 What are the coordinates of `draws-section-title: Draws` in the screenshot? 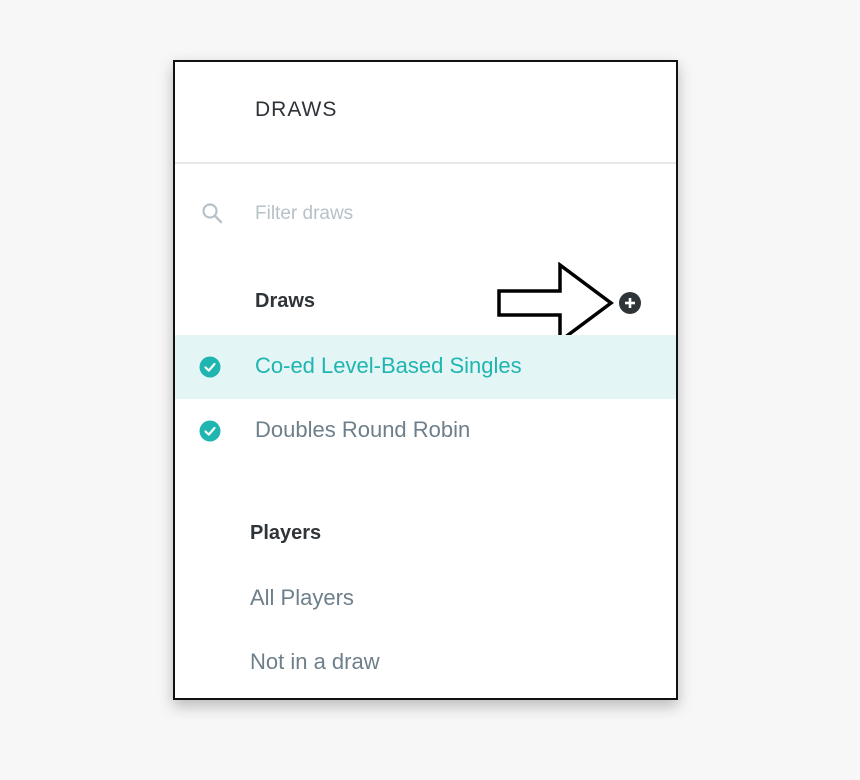 It's located at (285, 301).